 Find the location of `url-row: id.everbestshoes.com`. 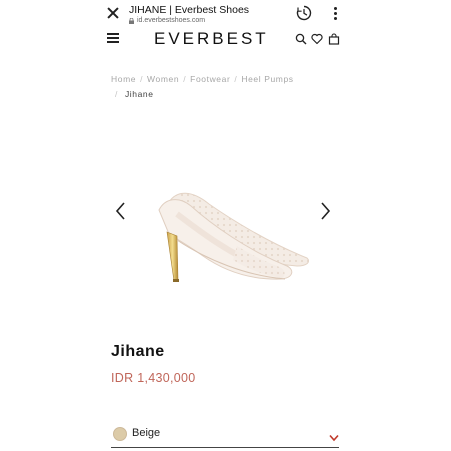

url-row: id.everbestshoes.com is located at coordinates (167, 20).